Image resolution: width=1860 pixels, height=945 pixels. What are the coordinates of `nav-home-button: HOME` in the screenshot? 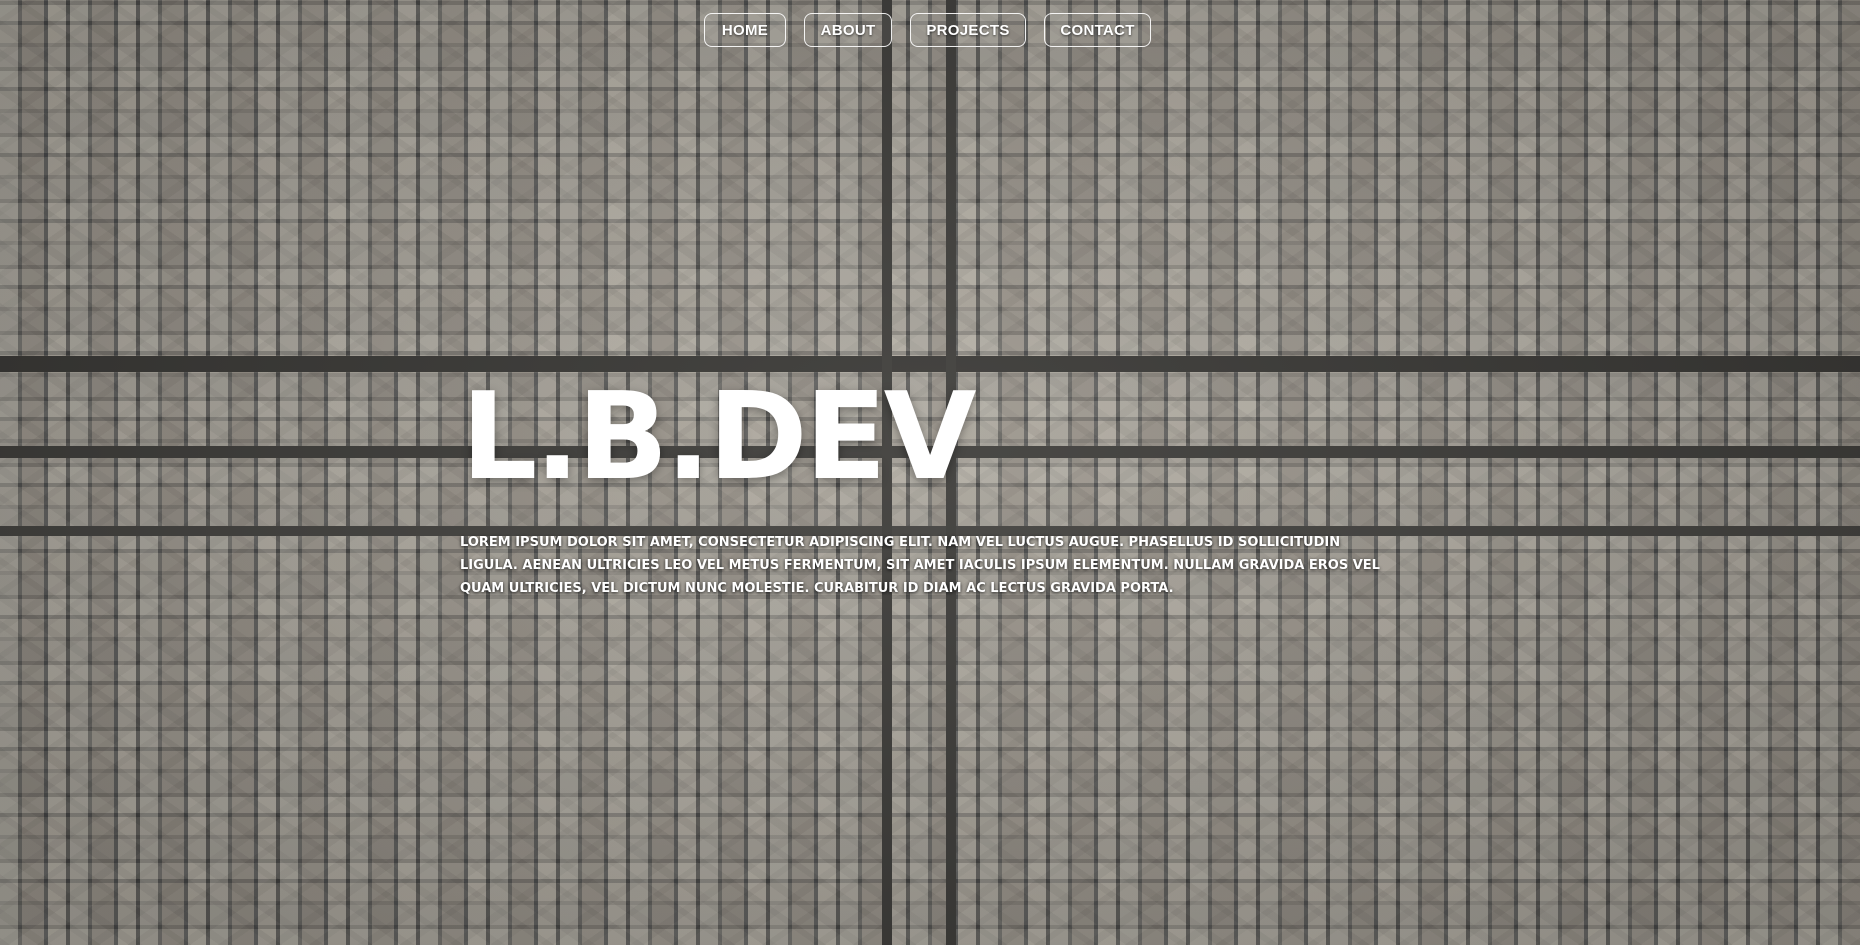 It's located at (745, 30).